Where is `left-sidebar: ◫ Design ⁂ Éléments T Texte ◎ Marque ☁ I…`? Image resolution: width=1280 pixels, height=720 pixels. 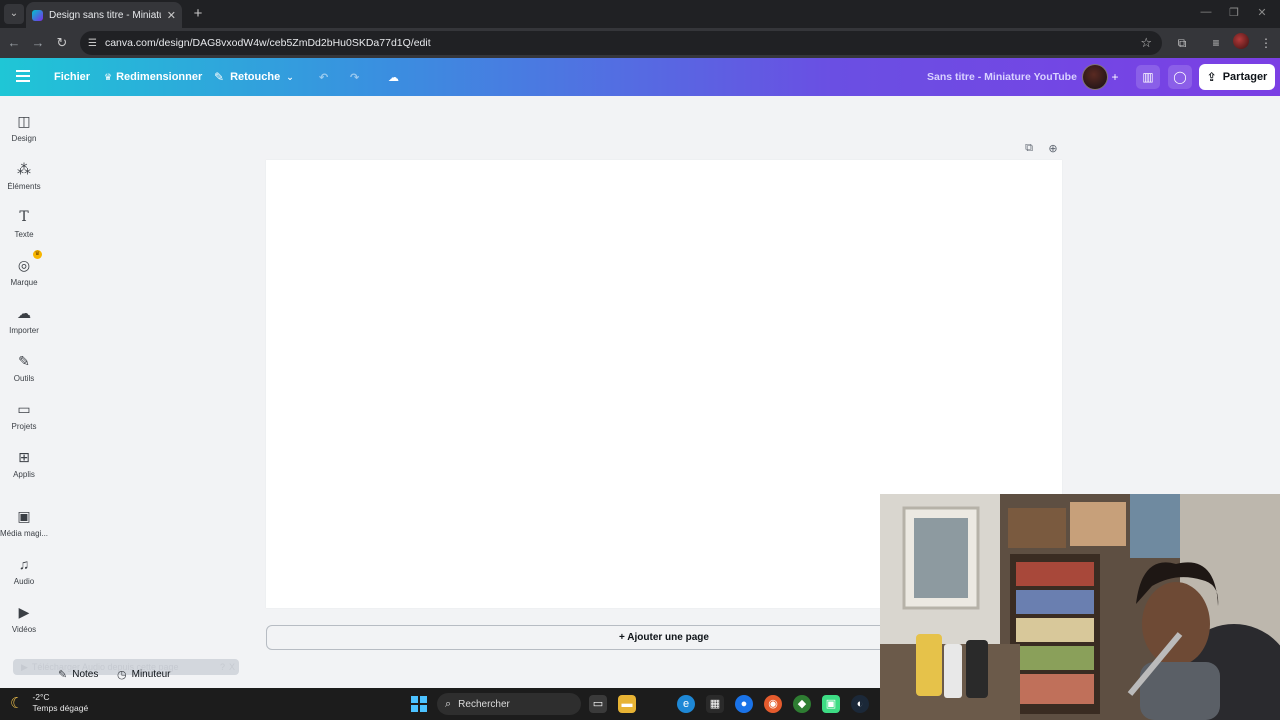
left-sidebar: ◫ Design ⁂ Éléments T Texte ◎ Marque ☁ I… is located at coordinates (24, 392).